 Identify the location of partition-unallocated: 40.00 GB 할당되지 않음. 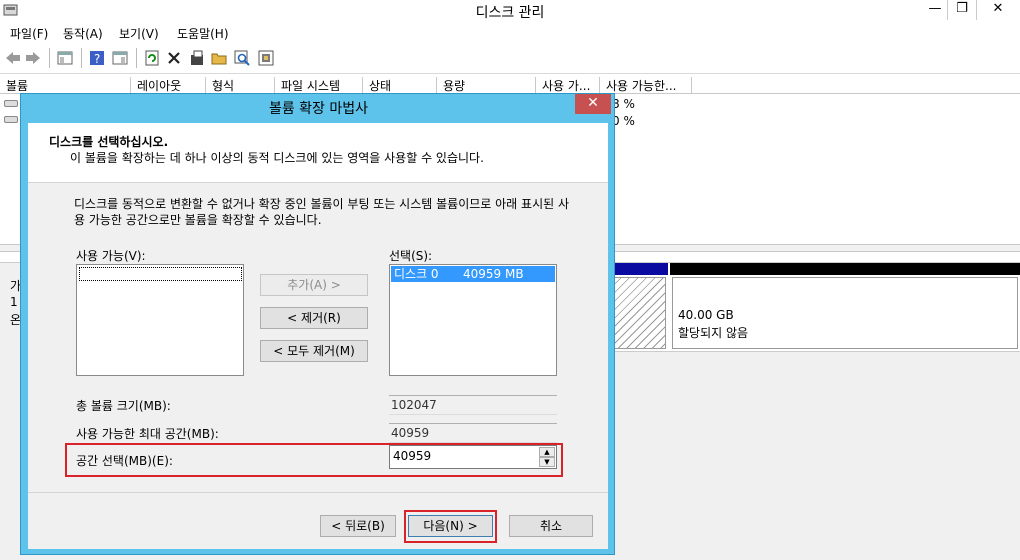
(845, 313).